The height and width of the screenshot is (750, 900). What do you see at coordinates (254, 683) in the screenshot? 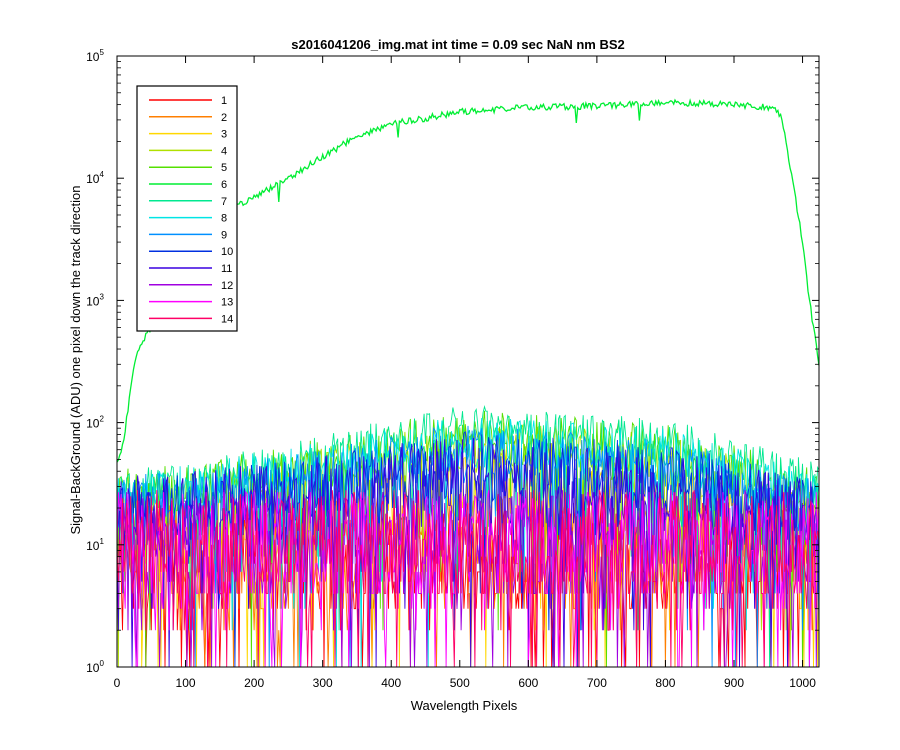
I see `x-tick-label: 200` at bounding box center [254, 683].